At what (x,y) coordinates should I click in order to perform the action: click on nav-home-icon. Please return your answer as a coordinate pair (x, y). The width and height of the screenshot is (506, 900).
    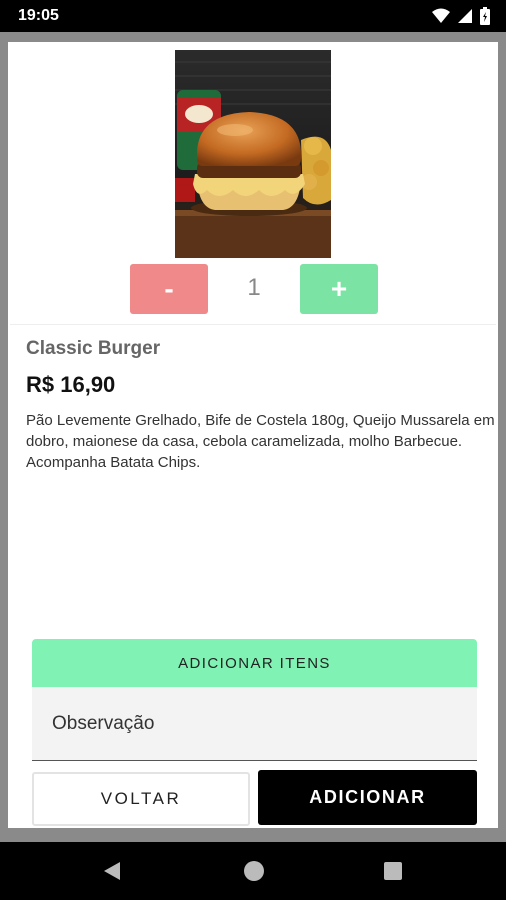
    Looking at the image, I should click on (254, 871).